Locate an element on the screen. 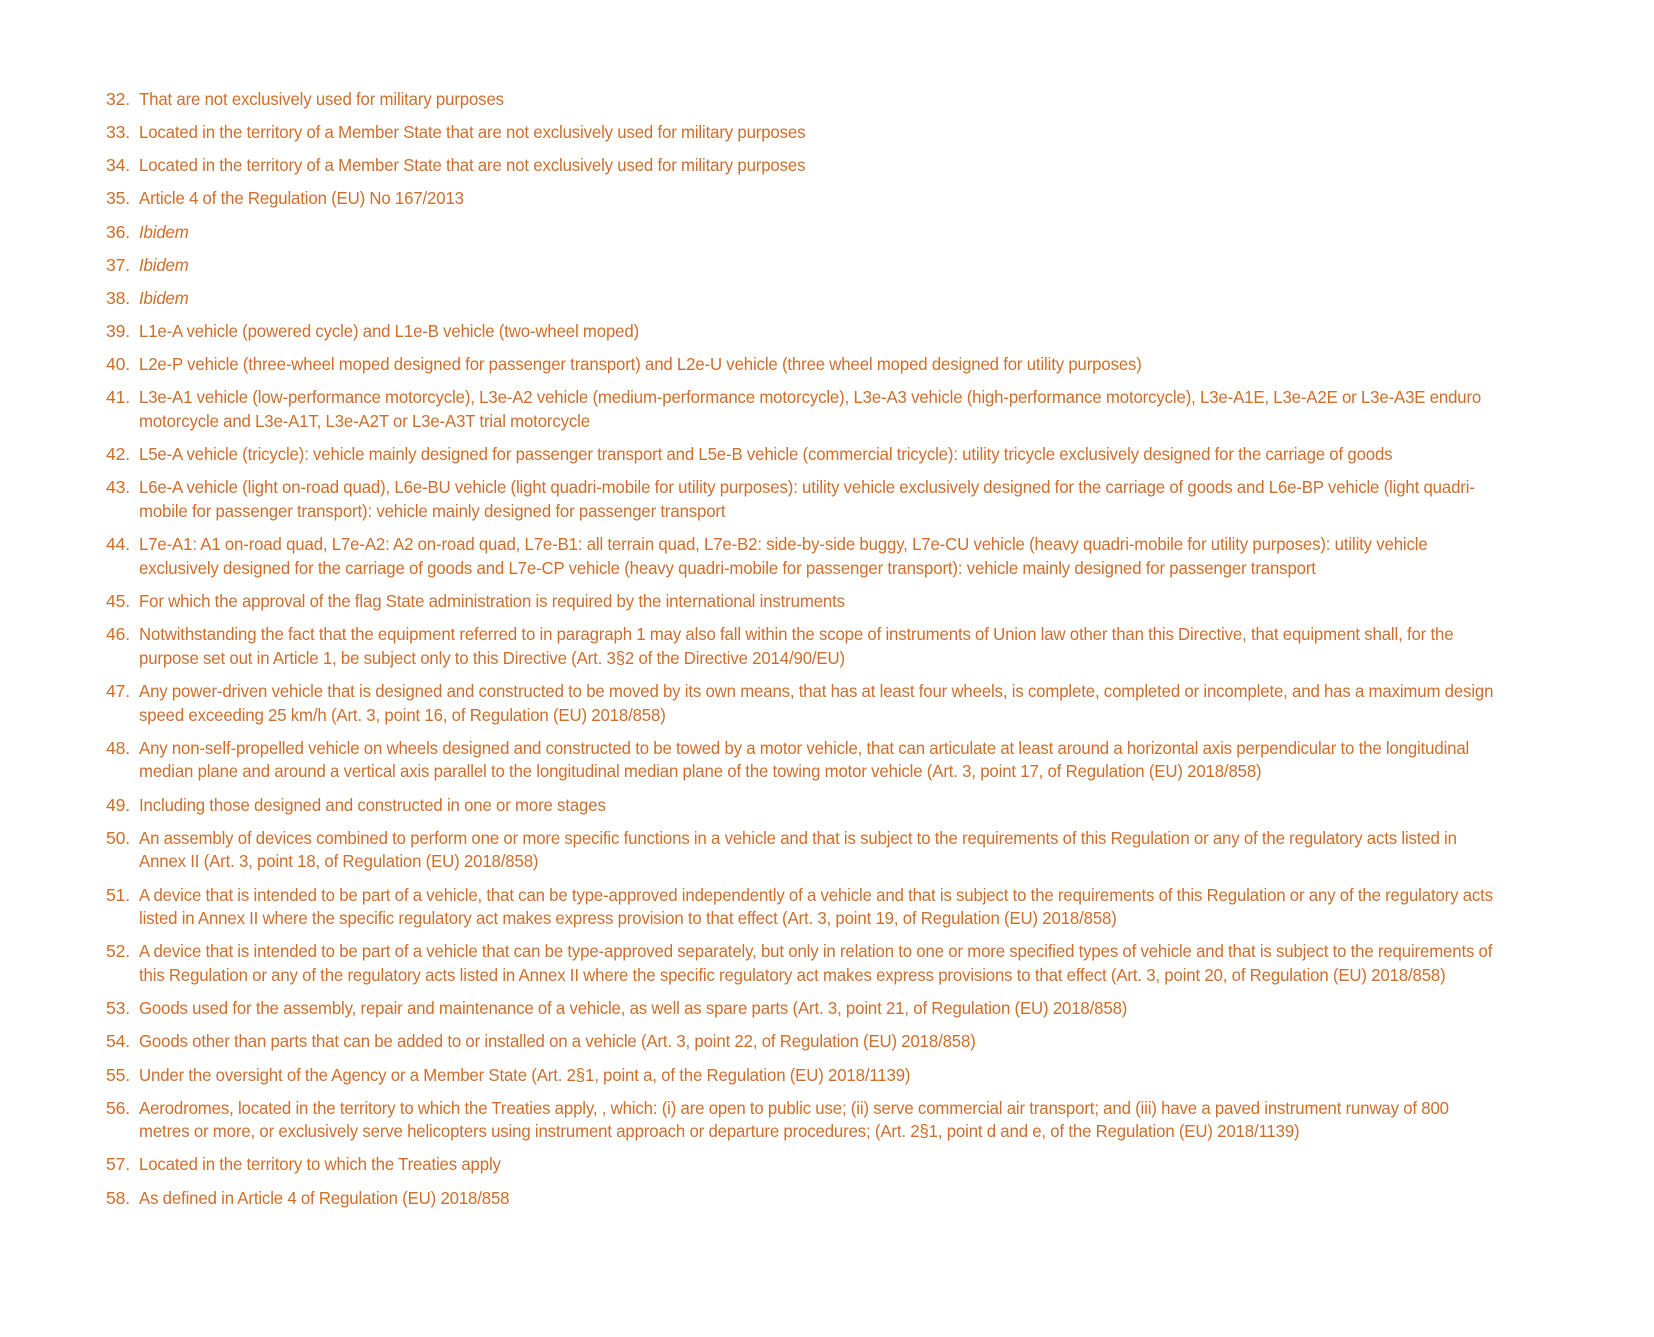  footnote-number: 57. is located at coordinates (117, 1164).